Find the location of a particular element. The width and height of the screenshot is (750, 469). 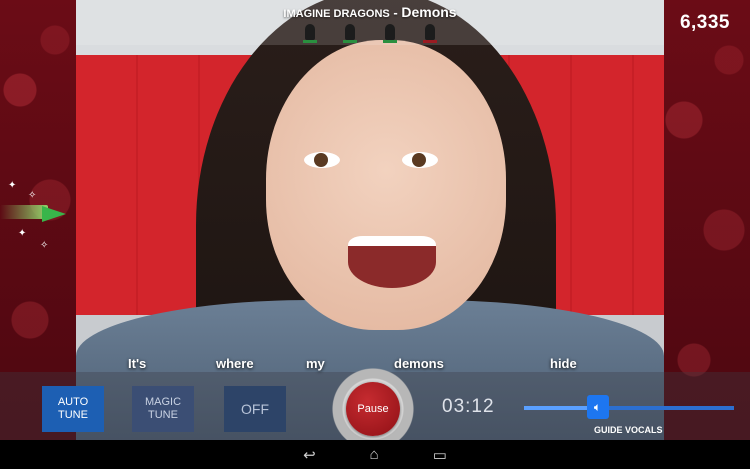

recents-icon: ▭ is located at coordinates (440, 455).